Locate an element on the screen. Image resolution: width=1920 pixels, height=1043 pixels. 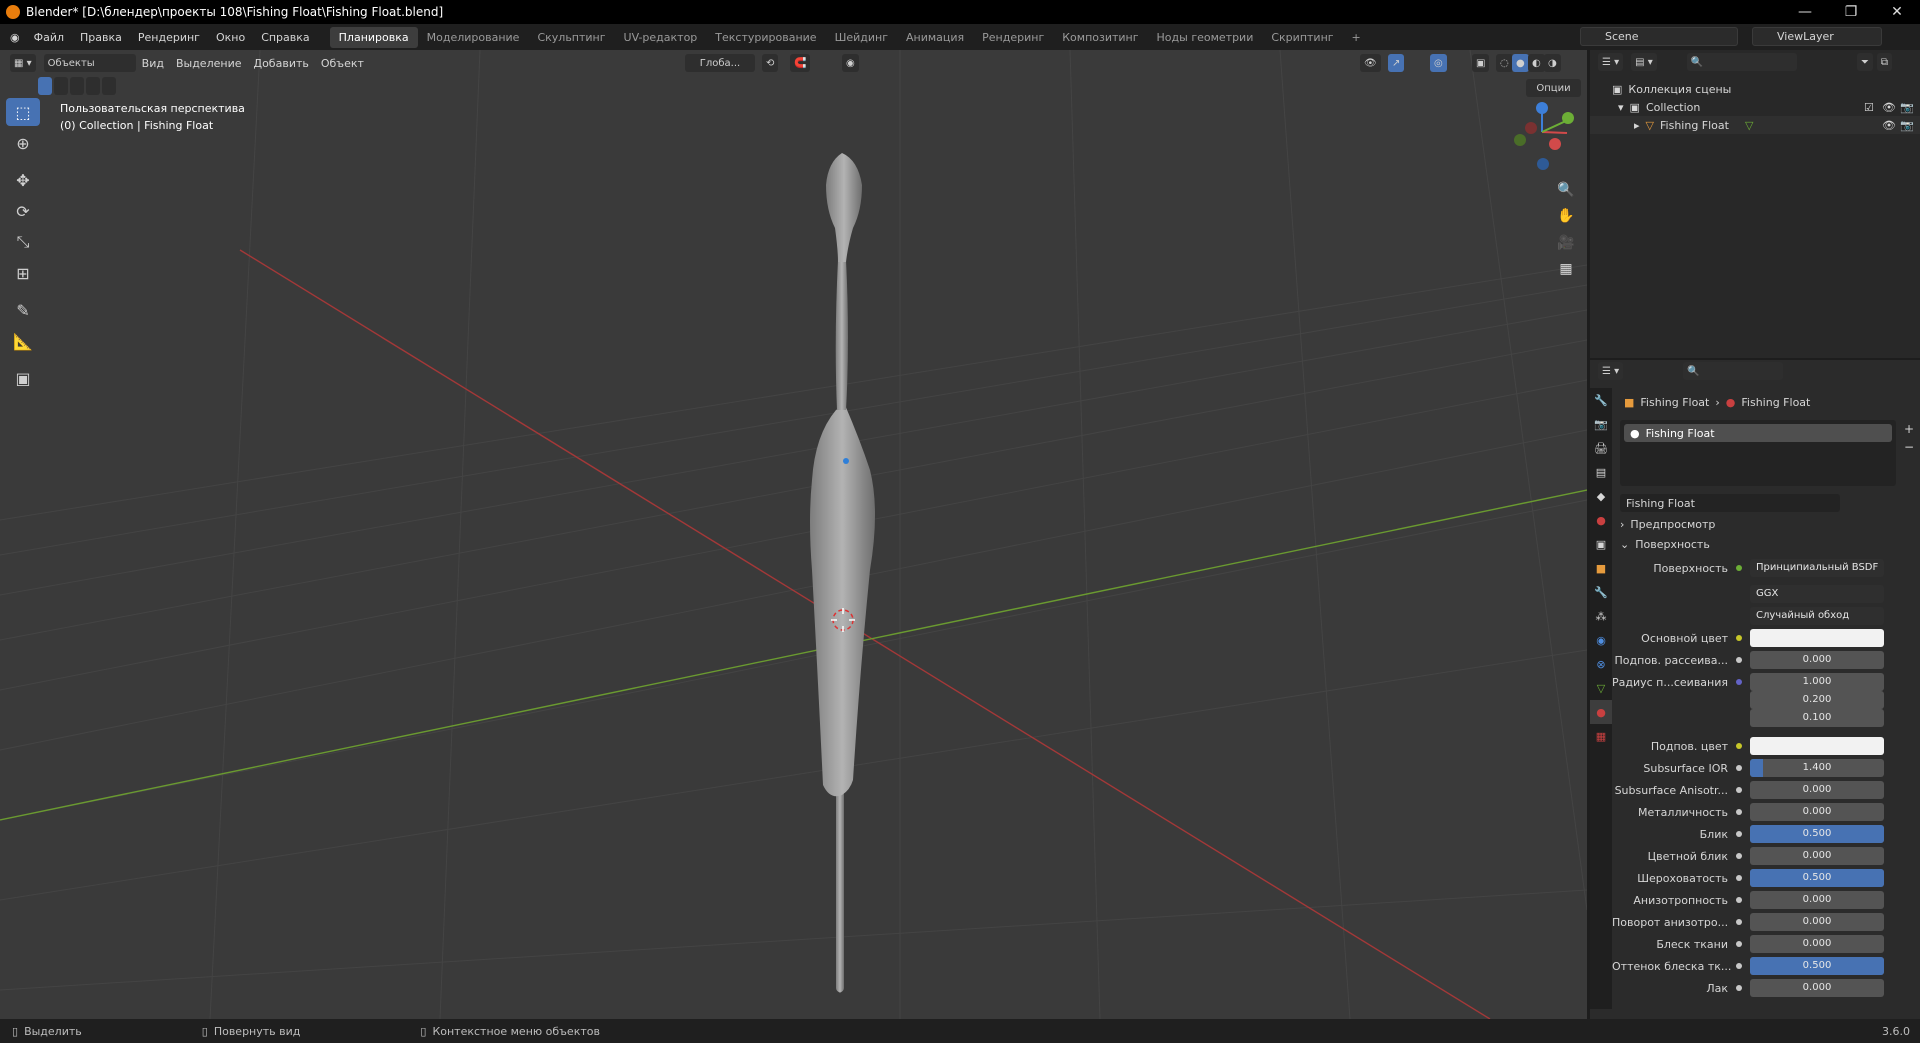
surface-shader-selector: Принципиальный BSDF is located at coordinates (1817, 568).